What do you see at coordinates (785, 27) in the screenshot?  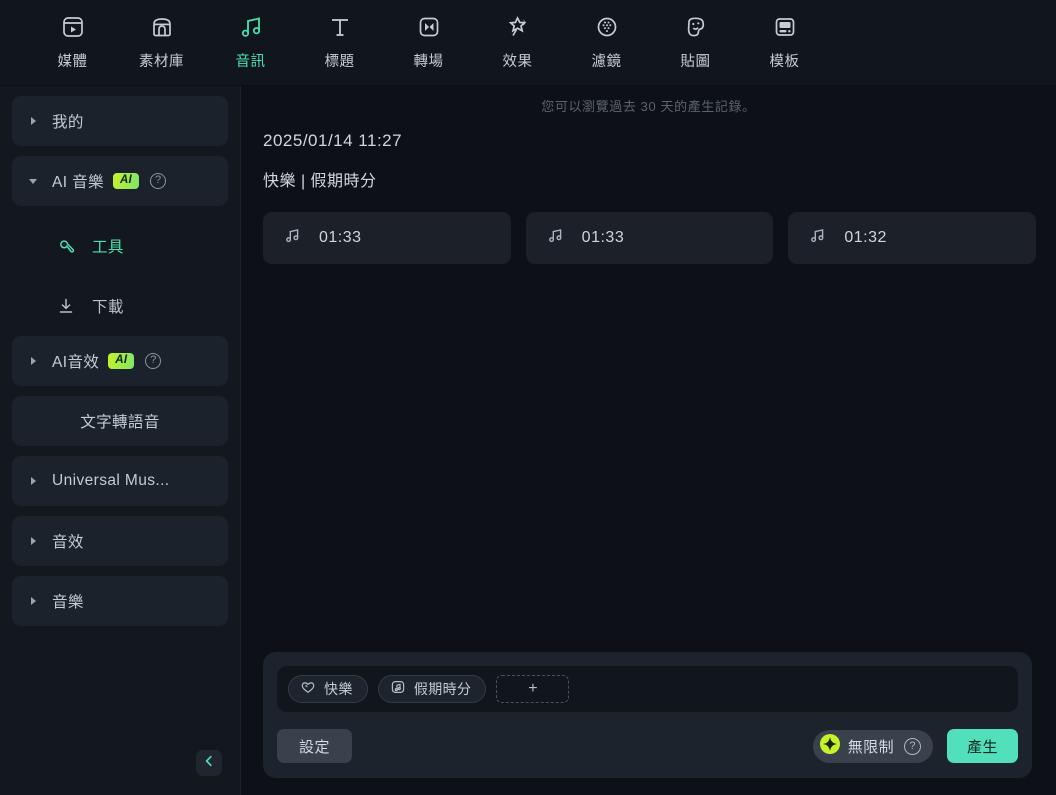 I see `template-icon` at bounding box center [785, 27].